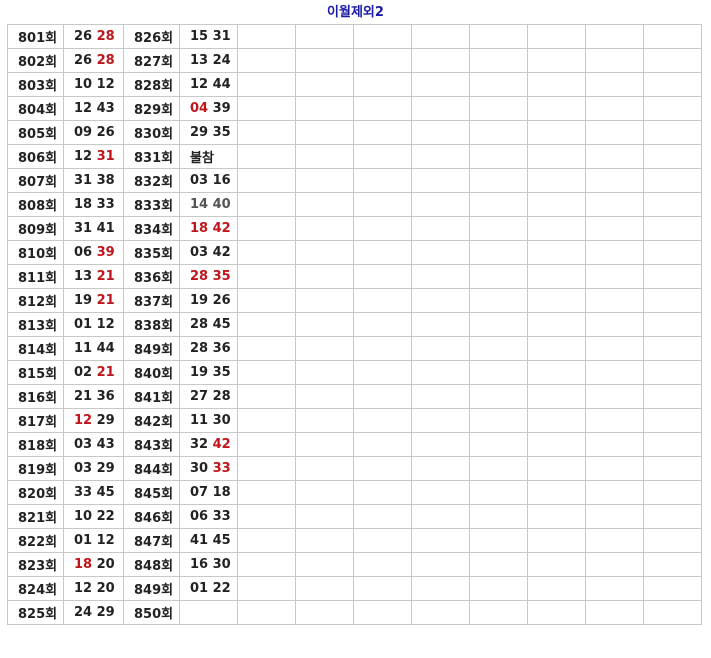  What do you see at coordinates (35, 276) in the screenshot?
I see `round-label: 811회` at bounding box center [35, 276].